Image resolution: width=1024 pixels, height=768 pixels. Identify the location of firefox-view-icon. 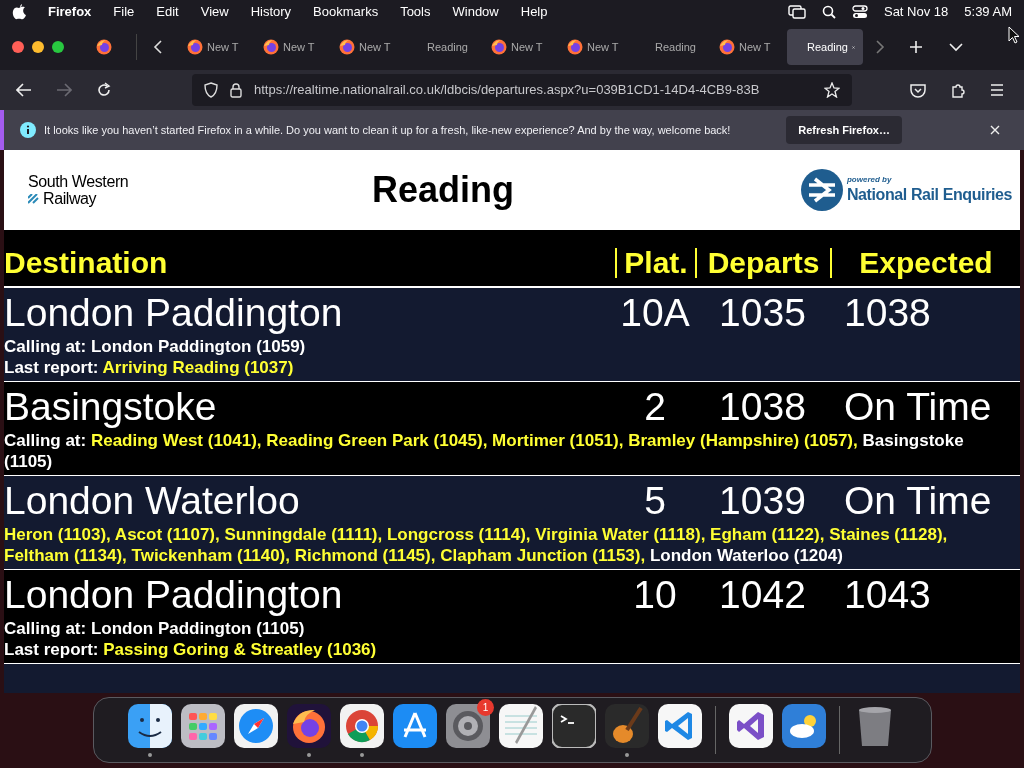
(104, 47).